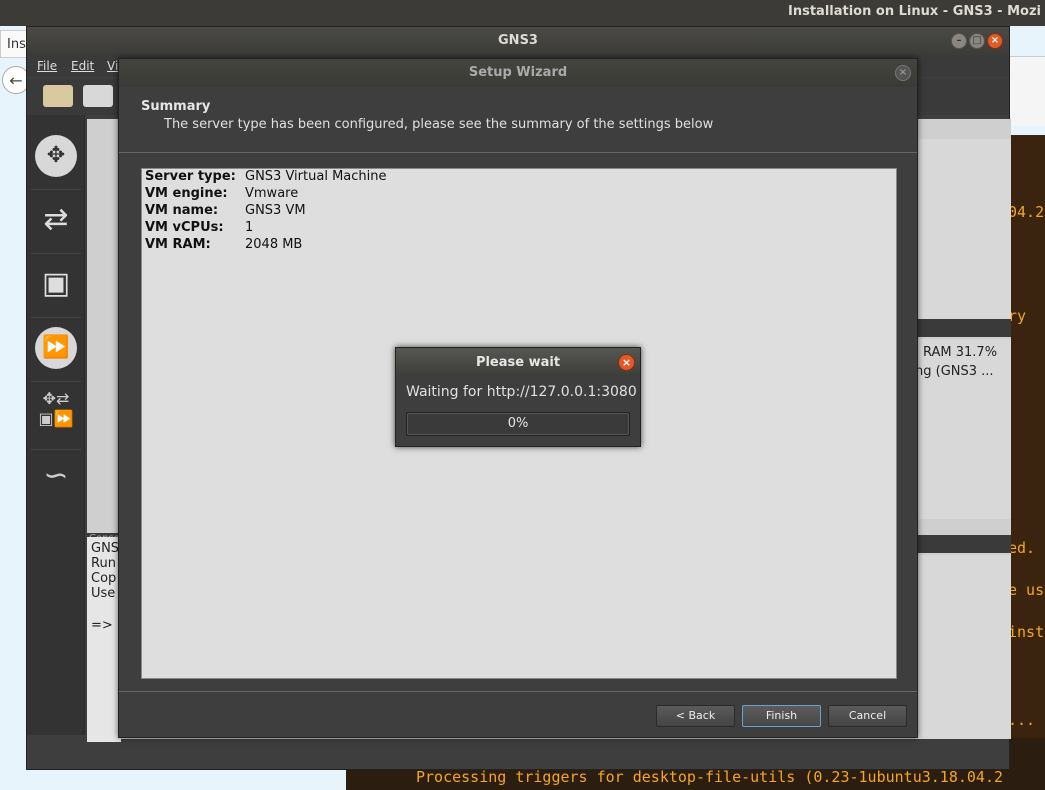  What do you see at coordinates (275, 210) in the screenshot?
I see `summary-value: GNS3 VM` at bounding box center [275, 210].